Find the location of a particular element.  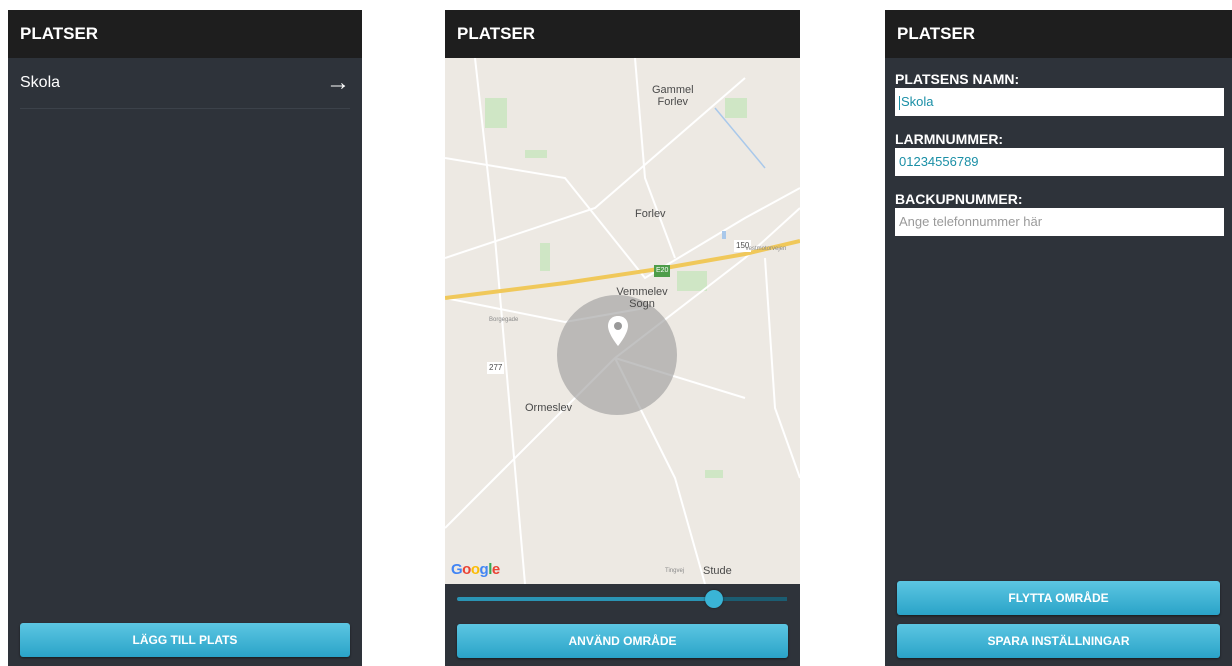

map-label-stude: Stude is located at coordinates (717, 571).